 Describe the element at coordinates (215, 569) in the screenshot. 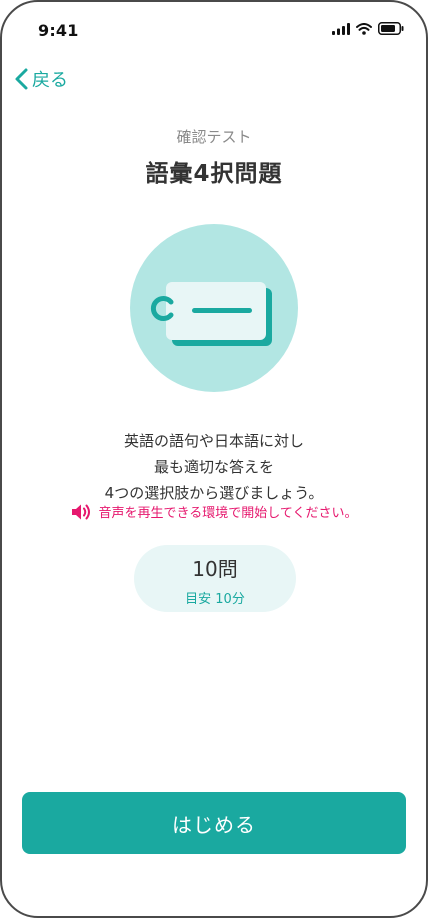

I see `question-count: 10問` at that location.